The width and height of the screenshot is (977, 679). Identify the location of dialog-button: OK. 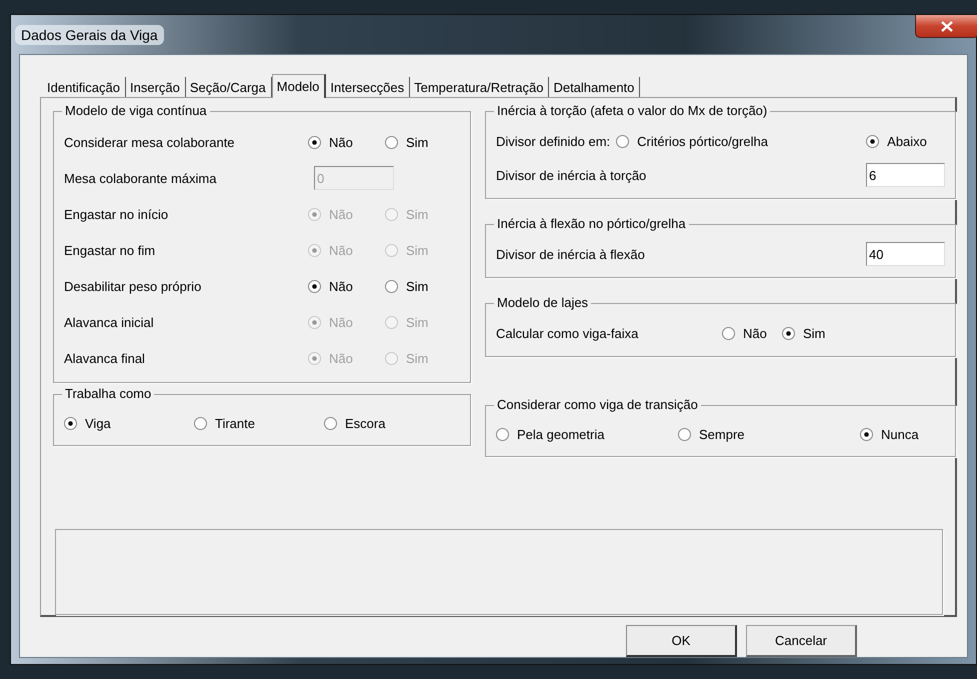
(681, 641).